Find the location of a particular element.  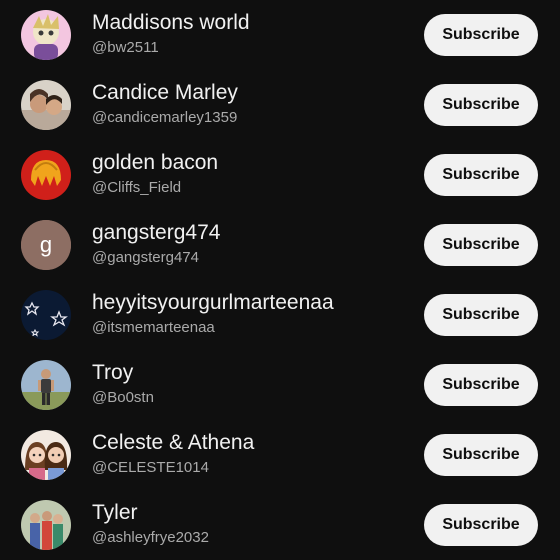

stars-avatar-icon is located at coordinates (46, 315).